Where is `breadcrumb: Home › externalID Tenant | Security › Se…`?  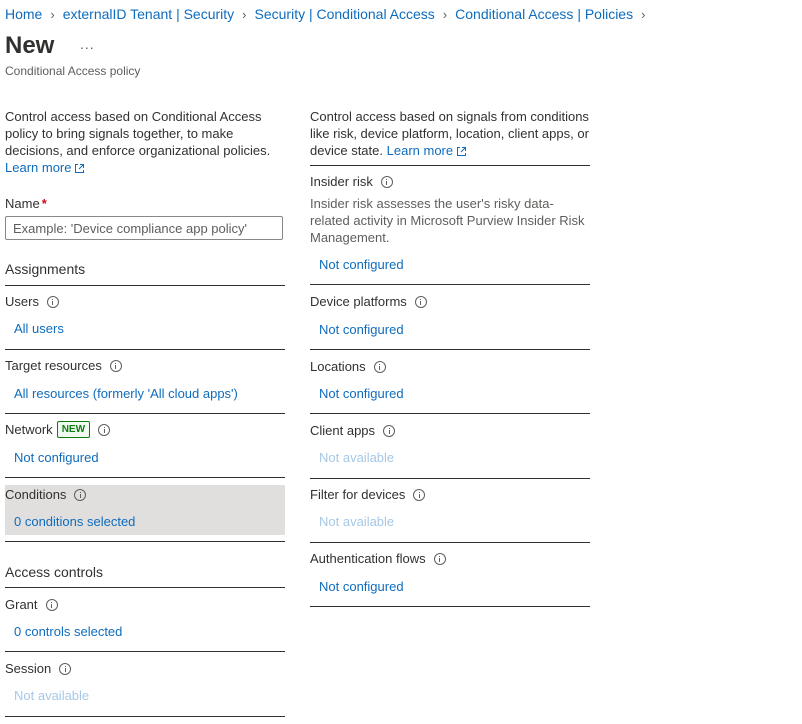
breadcrumb: Home › externalID Tenant | Security › Se… is located at coordinates (329, 14).